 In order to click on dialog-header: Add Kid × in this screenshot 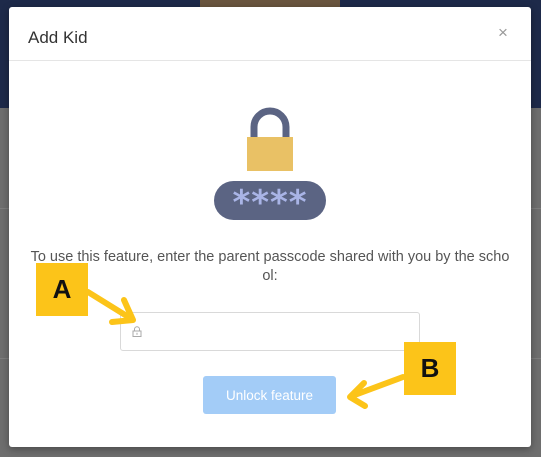, I will do `click(270, 34)`.